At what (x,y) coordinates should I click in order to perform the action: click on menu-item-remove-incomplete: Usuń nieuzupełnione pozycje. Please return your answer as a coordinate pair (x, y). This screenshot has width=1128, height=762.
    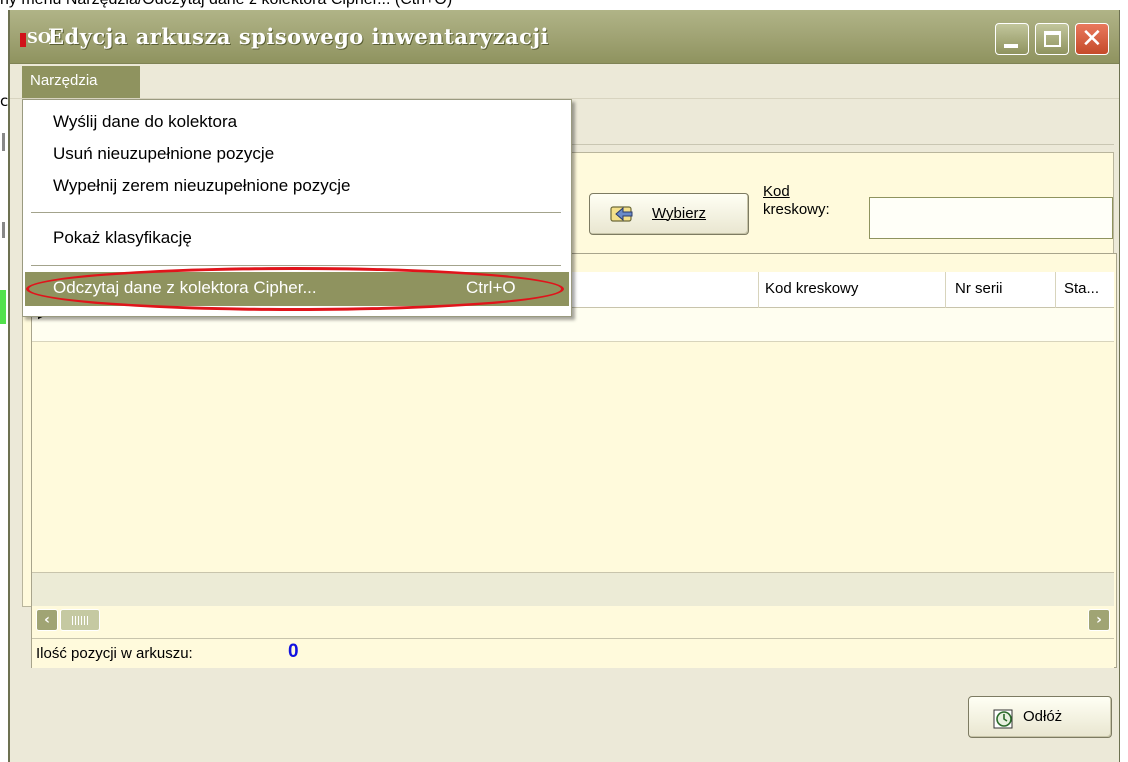
    Looking at the image, I should click on (163, 154).